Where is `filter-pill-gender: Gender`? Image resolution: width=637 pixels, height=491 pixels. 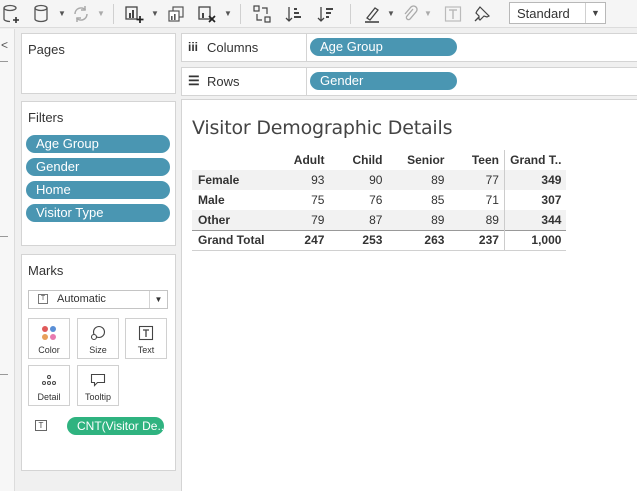 filter-pill-gender: Gender is located at coordinates (98, 167).